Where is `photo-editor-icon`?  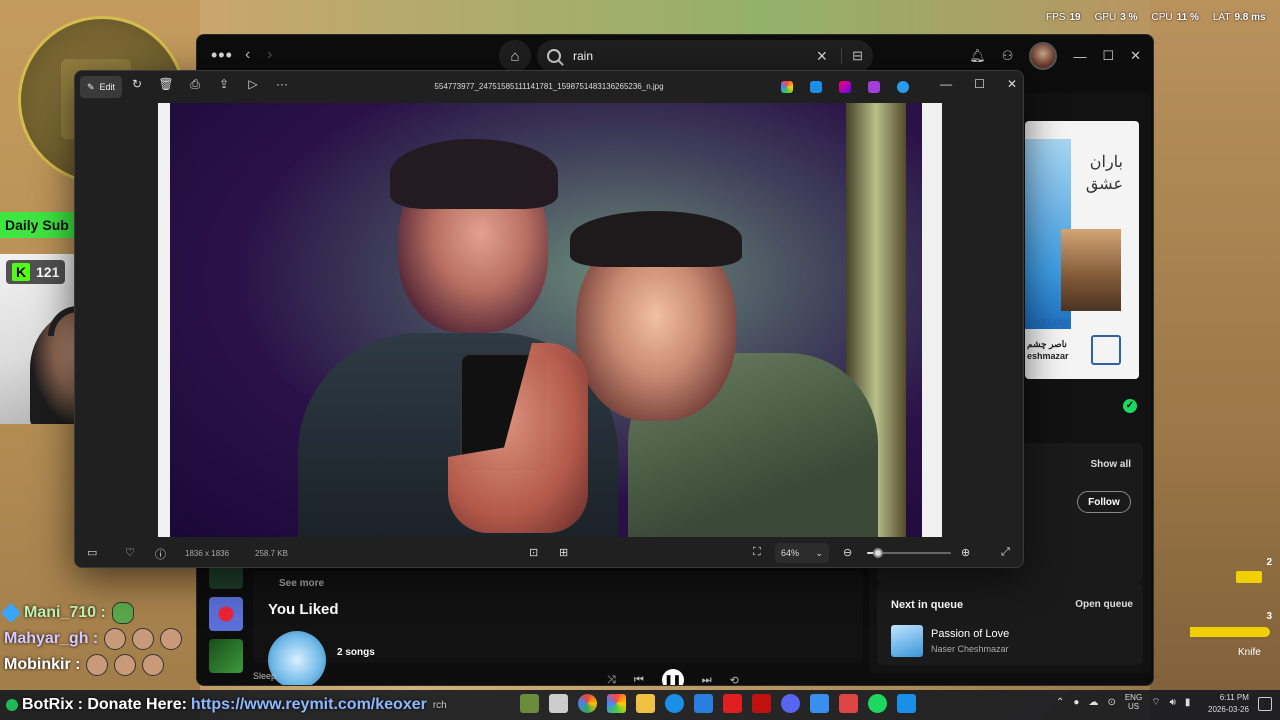
photo-editor-icon is located at coordinates (816, 87).